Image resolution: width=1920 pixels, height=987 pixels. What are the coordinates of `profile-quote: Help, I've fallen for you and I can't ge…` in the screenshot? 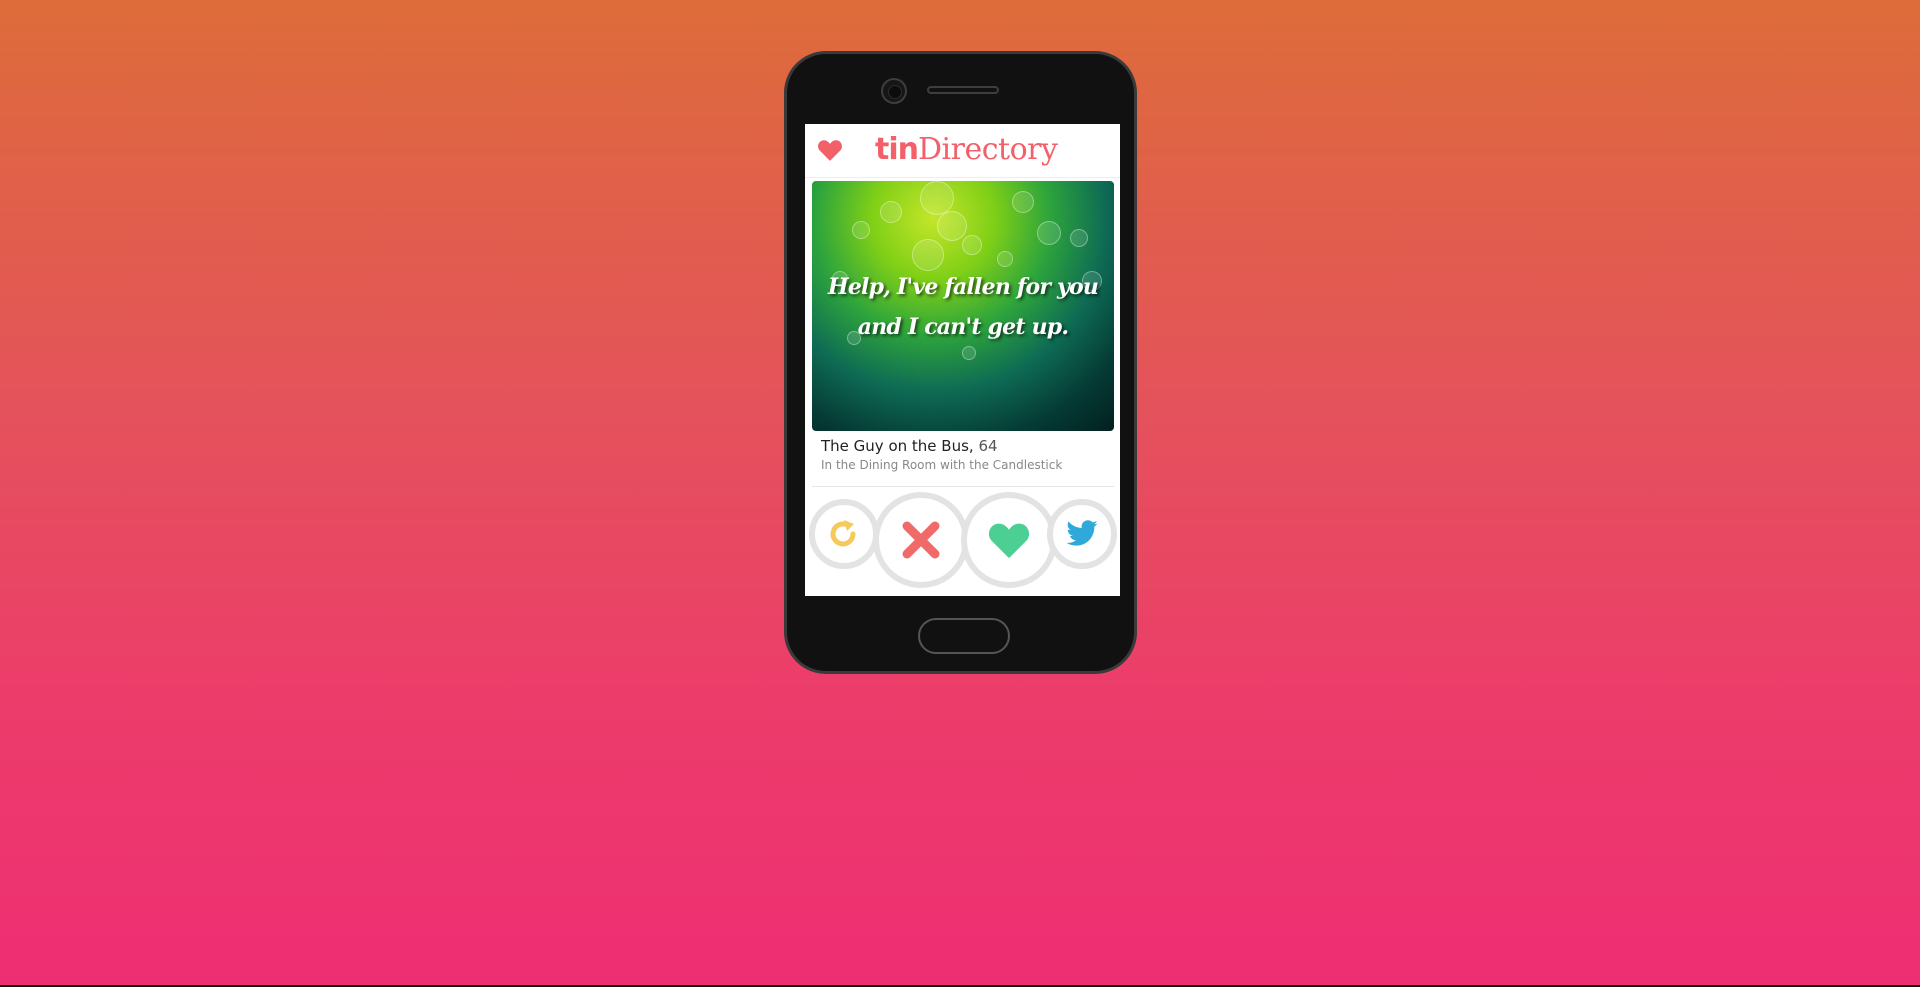 It's located at (963, 307).